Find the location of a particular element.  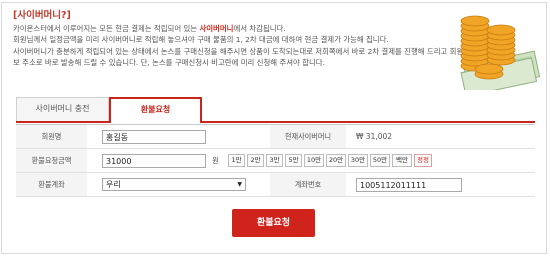

tab-cybermoney-charge: 사이버머니 충전 is located at coordinates (62, 109).